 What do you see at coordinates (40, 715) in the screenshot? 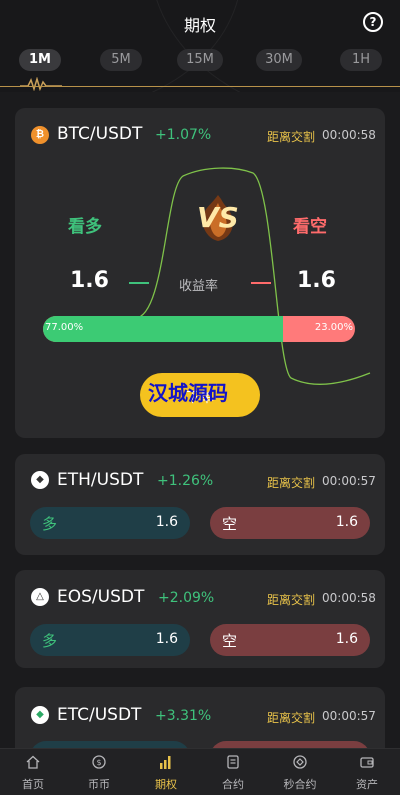
I see `etc-icon: ◆` at bounding box center [40, 715].